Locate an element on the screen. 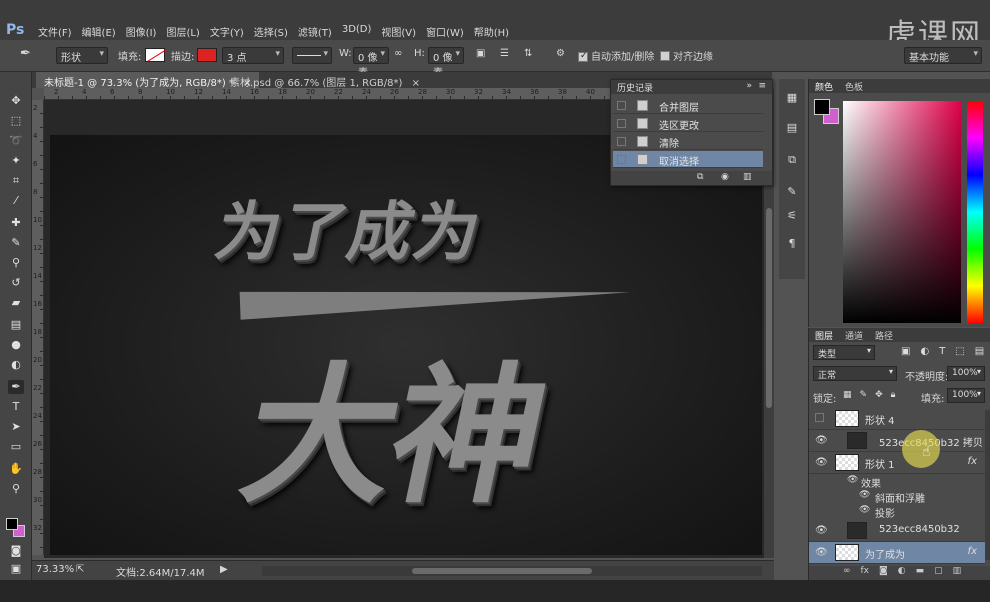 This screenshot has width=990, height=602. history-item: 选区更改 is located at coordinates (688, 123).